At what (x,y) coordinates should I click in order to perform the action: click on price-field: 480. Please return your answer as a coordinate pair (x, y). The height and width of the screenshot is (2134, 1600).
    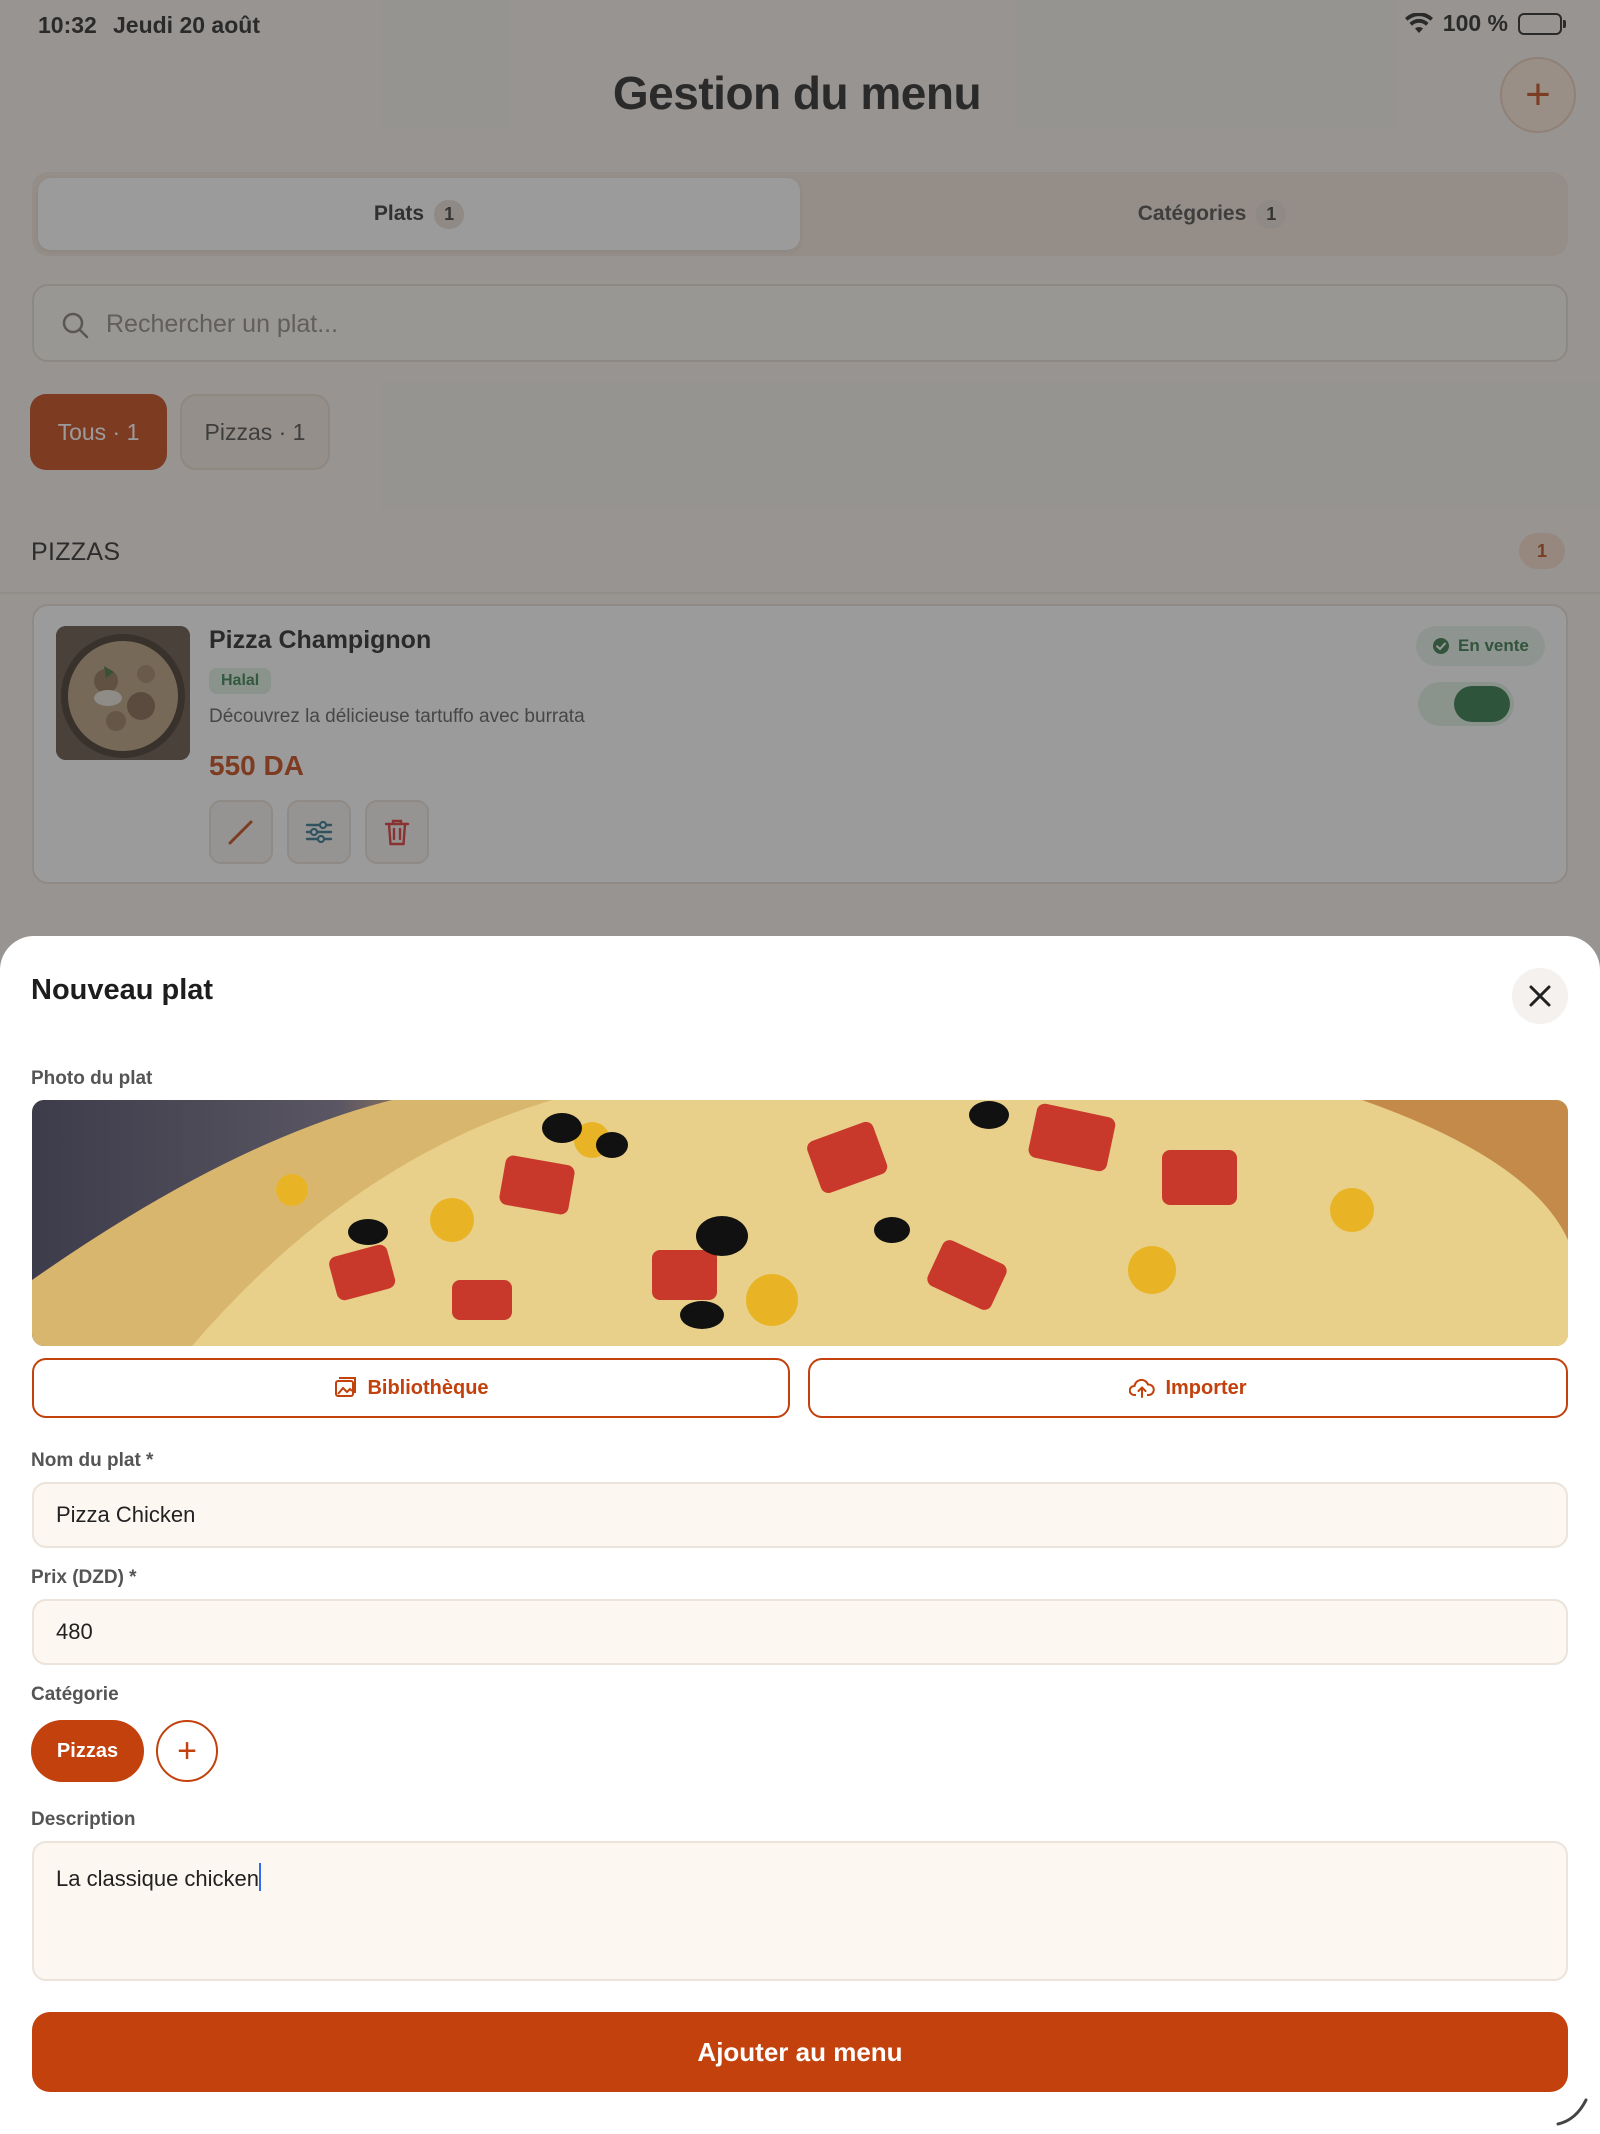
    Looking at the image, I should click on (800, 1632).